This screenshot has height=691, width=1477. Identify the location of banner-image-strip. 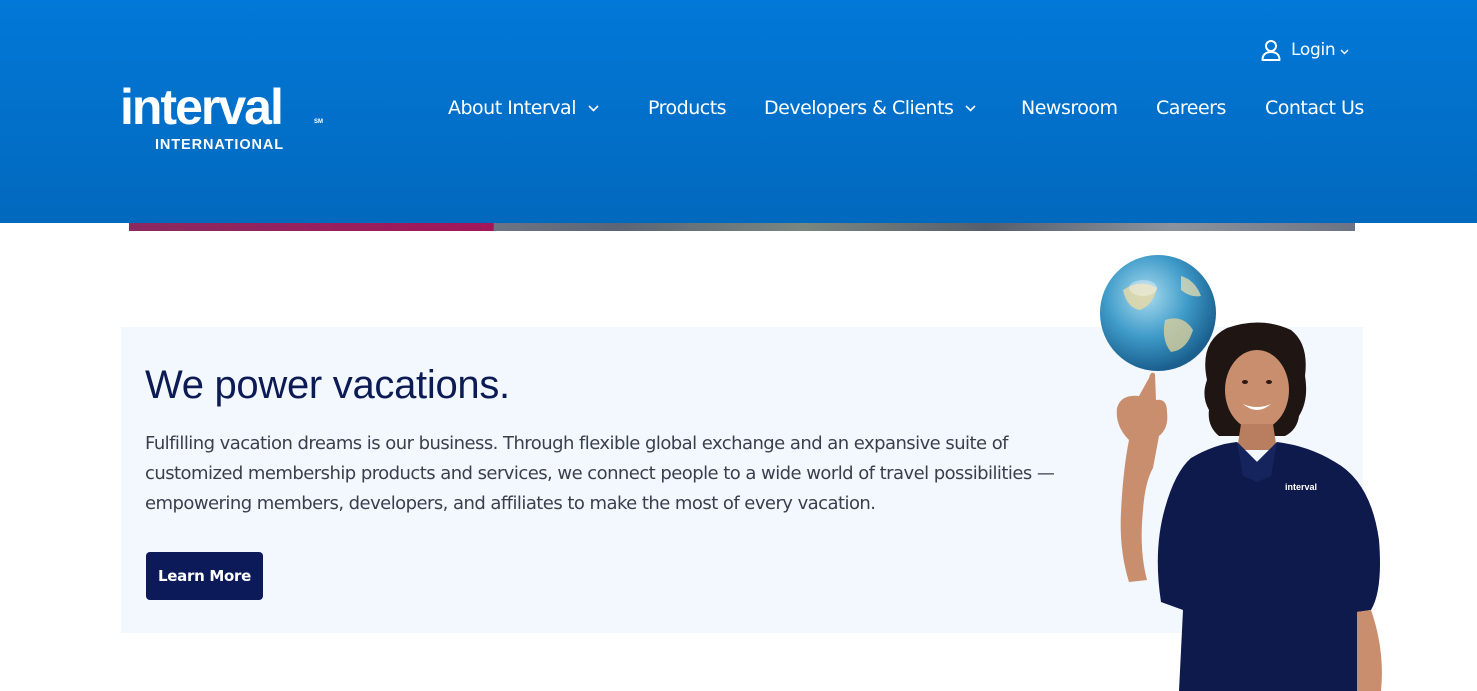
(742, 227).